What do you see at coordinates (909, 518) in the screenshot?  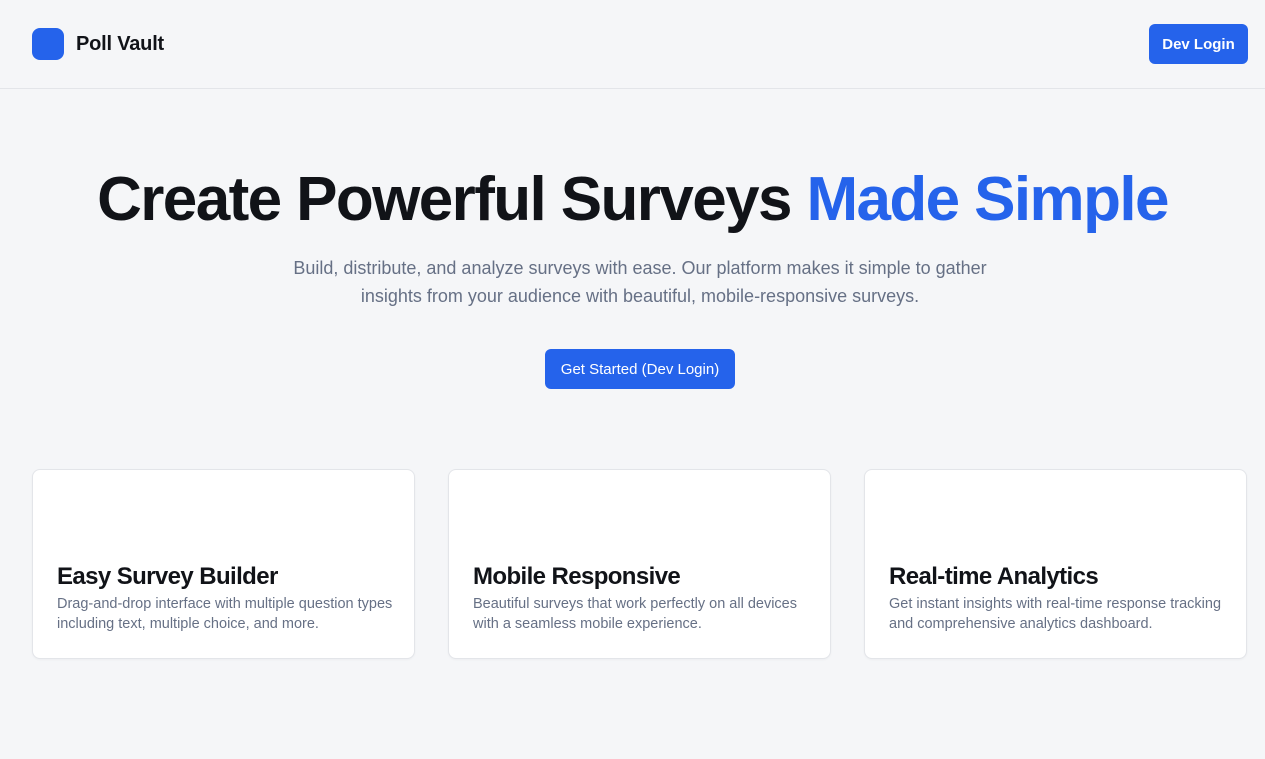 I see `analytics-icon` at bounding box center [909, 518].